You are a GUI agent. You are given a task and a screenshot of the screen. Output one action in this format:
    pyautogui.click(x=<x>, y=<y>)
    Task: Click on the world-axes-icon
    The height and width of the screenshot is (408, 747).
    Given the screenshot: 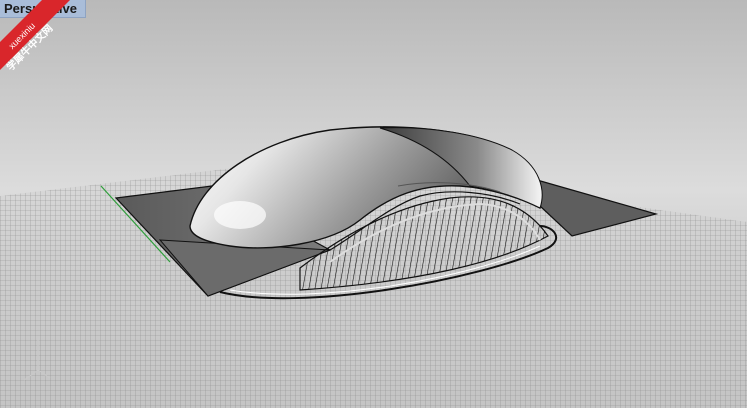 What is the action you would take?
    pyautogui.click(x=37, y=359)
    